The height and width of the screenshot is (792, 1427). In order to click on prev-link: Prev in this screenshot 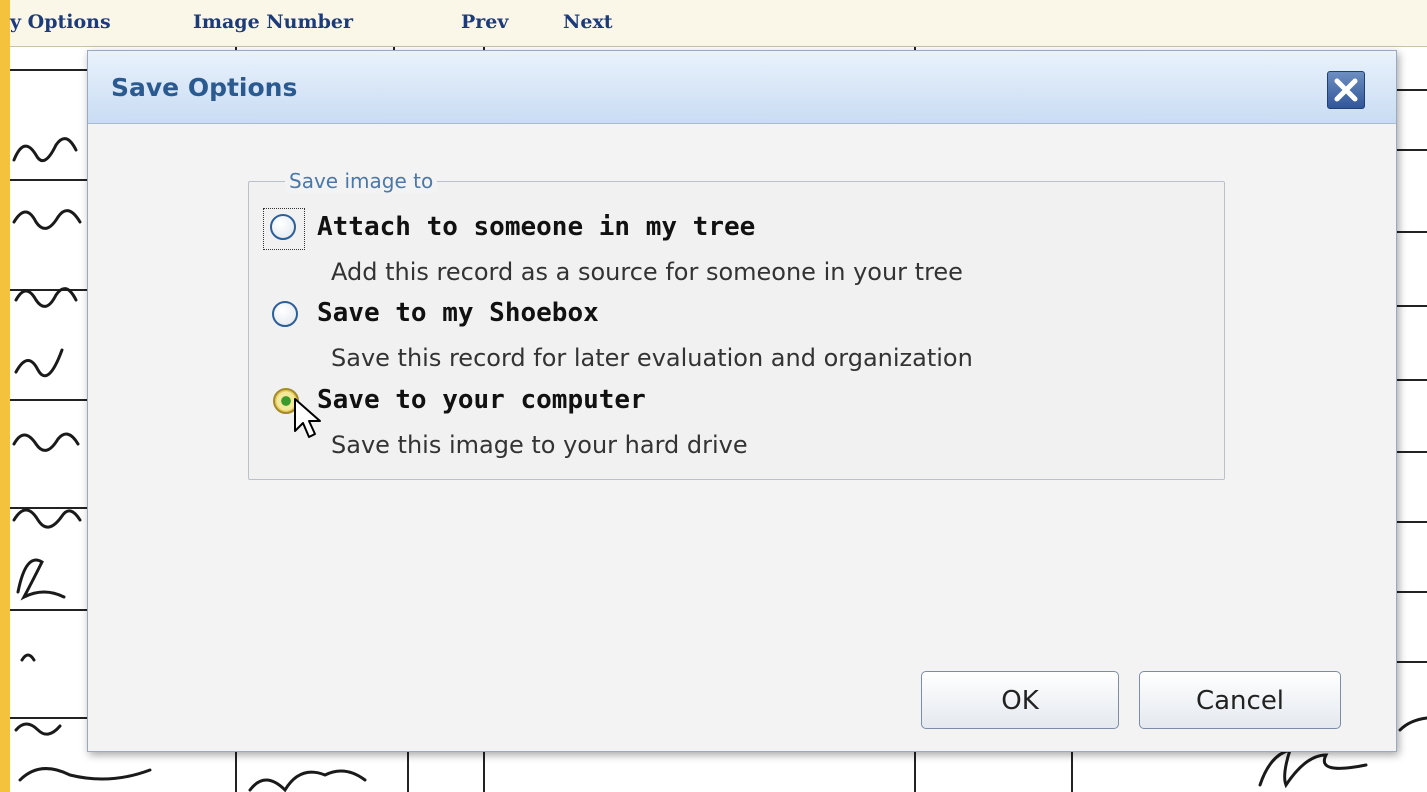, I will do `click(484, 22)`.